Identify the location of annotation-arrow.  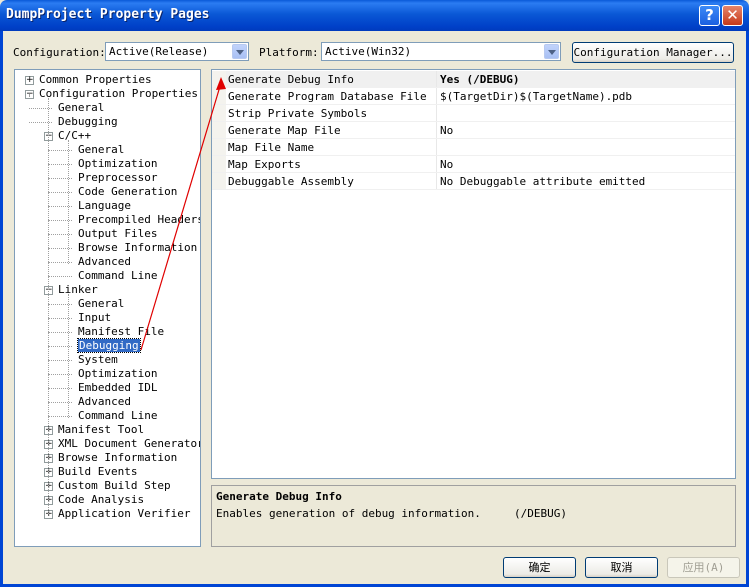
(183, 214).